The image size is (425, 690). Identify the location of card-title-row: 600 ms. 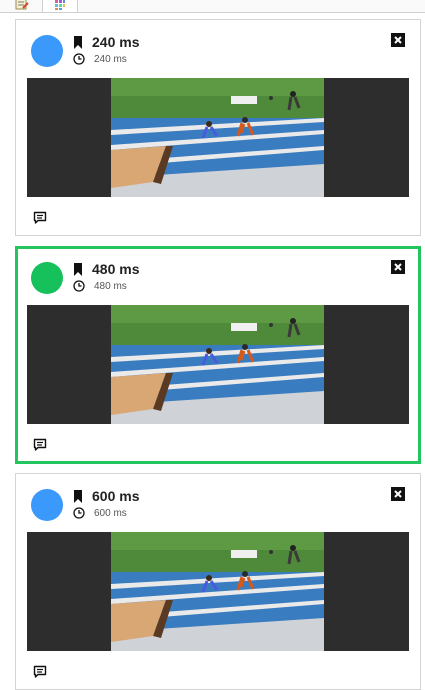
(106, 496).